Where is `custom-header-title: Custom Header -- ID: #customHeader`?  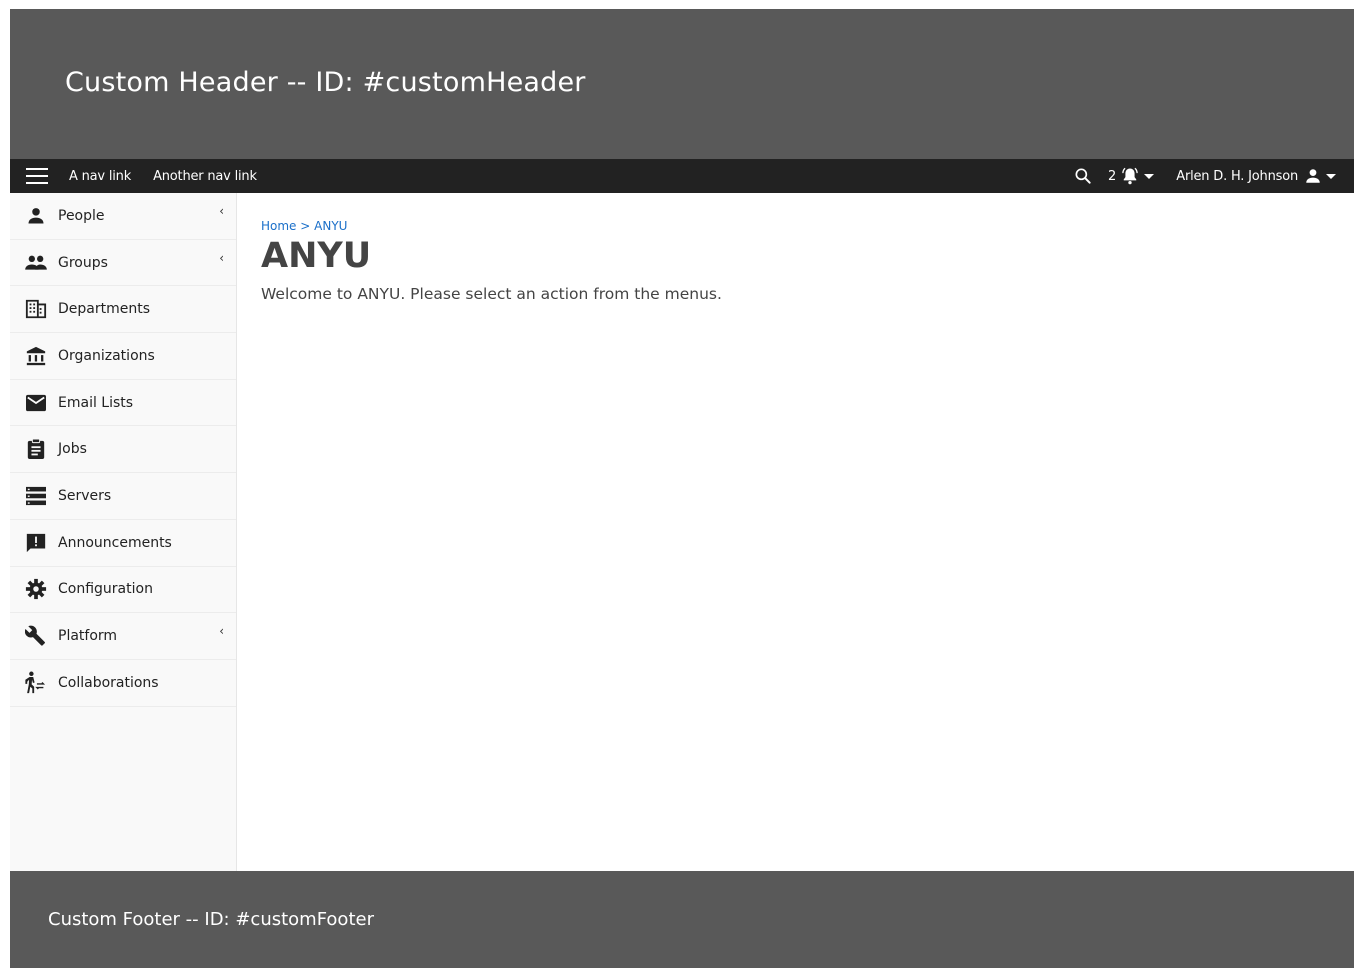
custom-header-title: Custom Header -- ID: #customHeader is located at coordinates (325, 82).